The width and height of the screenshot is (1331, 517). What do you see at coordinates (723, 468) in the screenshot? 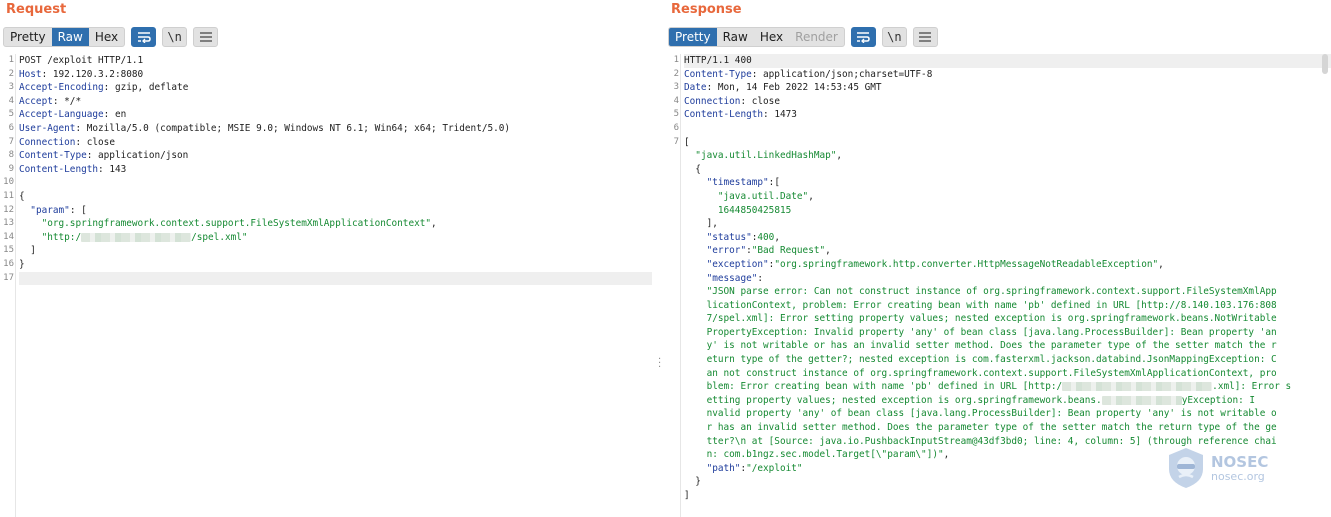
I see `code-token: "path"` at bounding box center [723, 468].